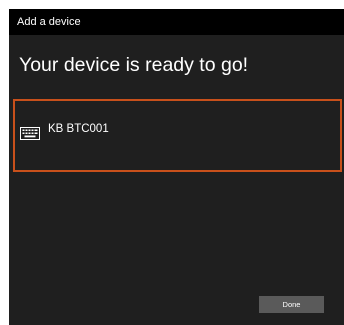 Image resolution: width=344 pixels, height=325 pixels. Describe the element at coordinates (176, 22) in the screenshot. I see `window-title: Add a device` at that location.